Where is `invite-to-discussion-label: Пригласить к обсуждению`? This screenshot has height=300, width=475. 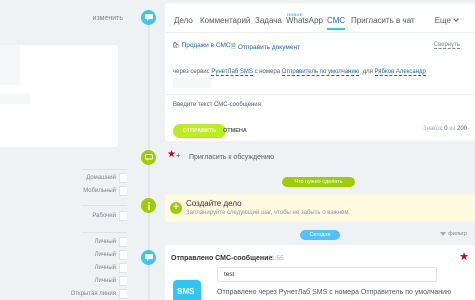 invite-to-discussion-label: Пригласить к обсуждению is located at coordinates (232, 157).